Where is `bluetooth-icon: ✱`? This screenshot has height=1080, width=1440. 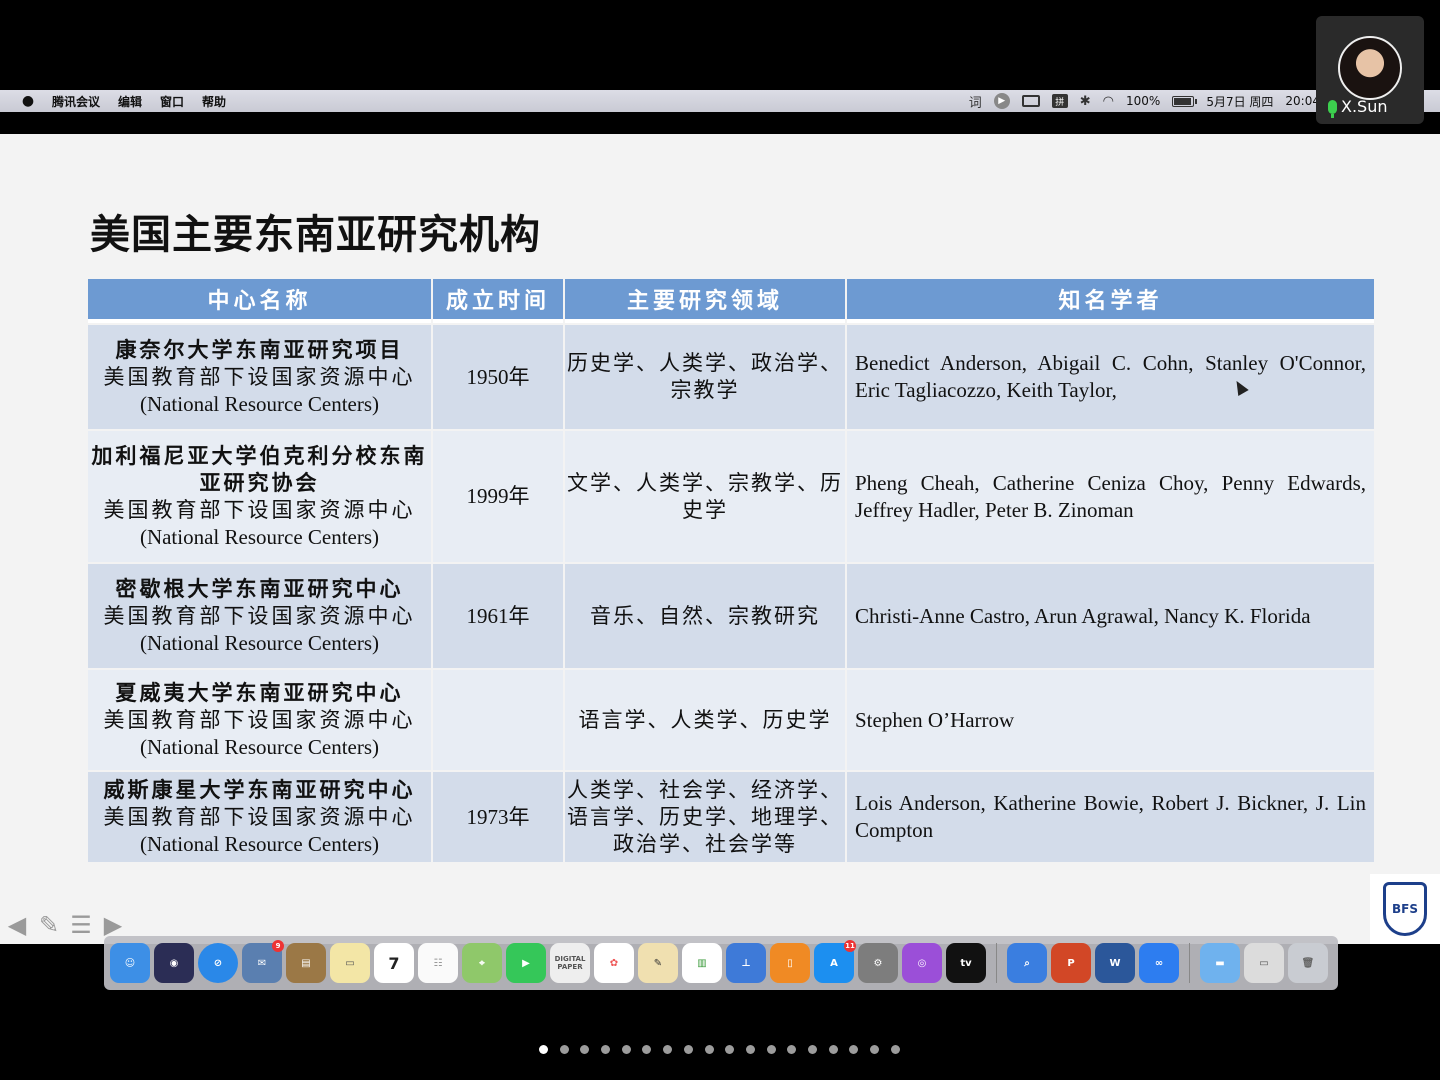 bluetooth-icon: ✱ is located at coordinates (1085, 101).